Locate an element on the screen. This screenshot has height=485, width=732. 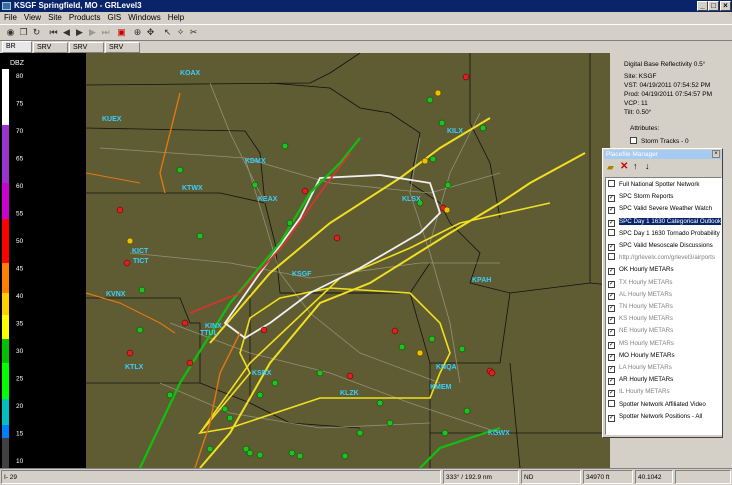
radar-site-ksgf: KSGF is located at coordinates (302, 274).